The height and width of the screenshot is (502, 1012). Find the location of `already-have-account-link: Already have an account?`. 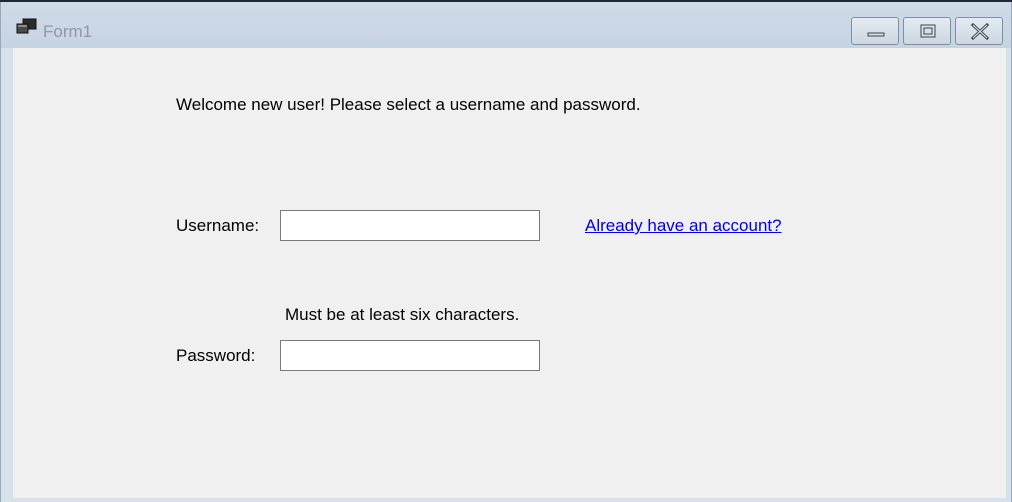

already-have-account-link: Already have an account? is located at coordinates (683, 226).